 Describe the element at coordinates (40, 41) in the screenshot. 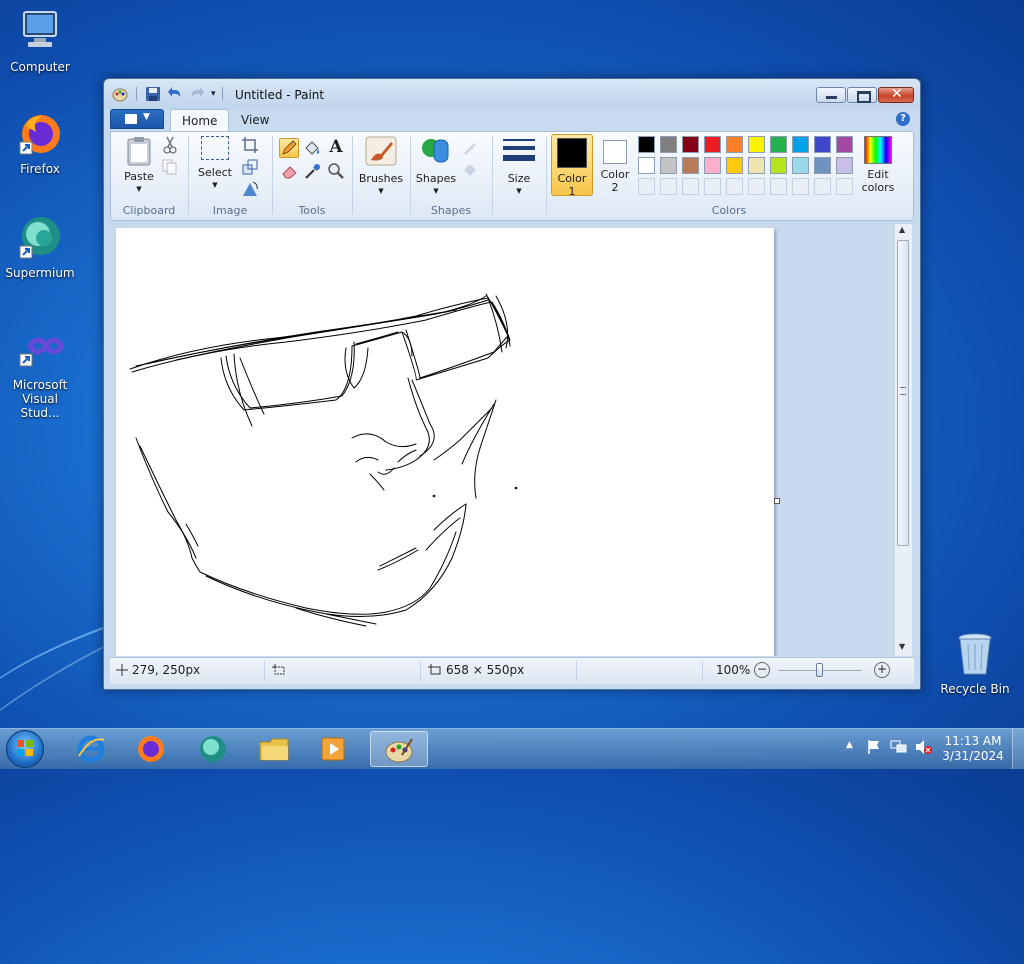

I see `desktop-icon-computer: Computer` at that location.